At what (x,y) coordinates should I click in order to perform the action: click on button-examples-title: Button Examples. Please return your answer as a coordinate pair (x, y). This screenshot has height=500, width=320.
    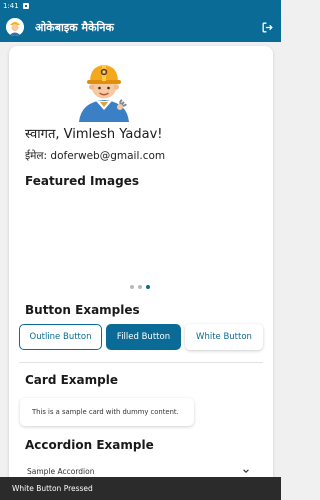
    Looking at the image, I should click on (82, 310).